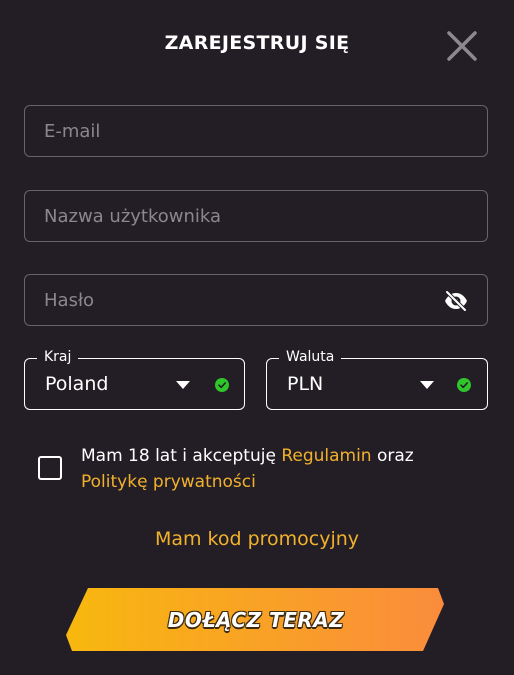 This screenshot has width=514, height=675. I want to click on join-now-button: DOŁĄCZ TERAZ, so click(256, 619).